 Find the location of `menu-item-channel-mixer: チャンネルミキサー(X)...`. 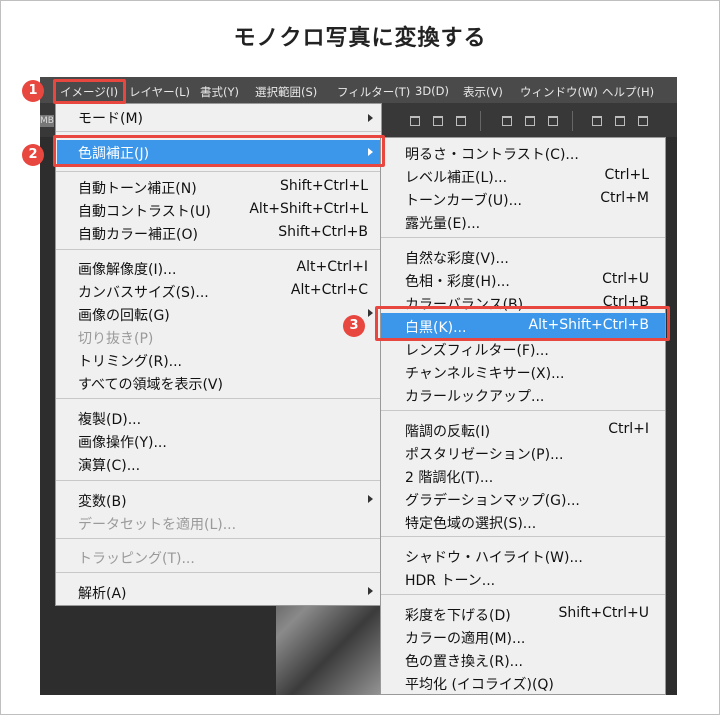

menu-item-channel-mixer: チャンネルミキサー(X)... is located at coordinates (484, 373).